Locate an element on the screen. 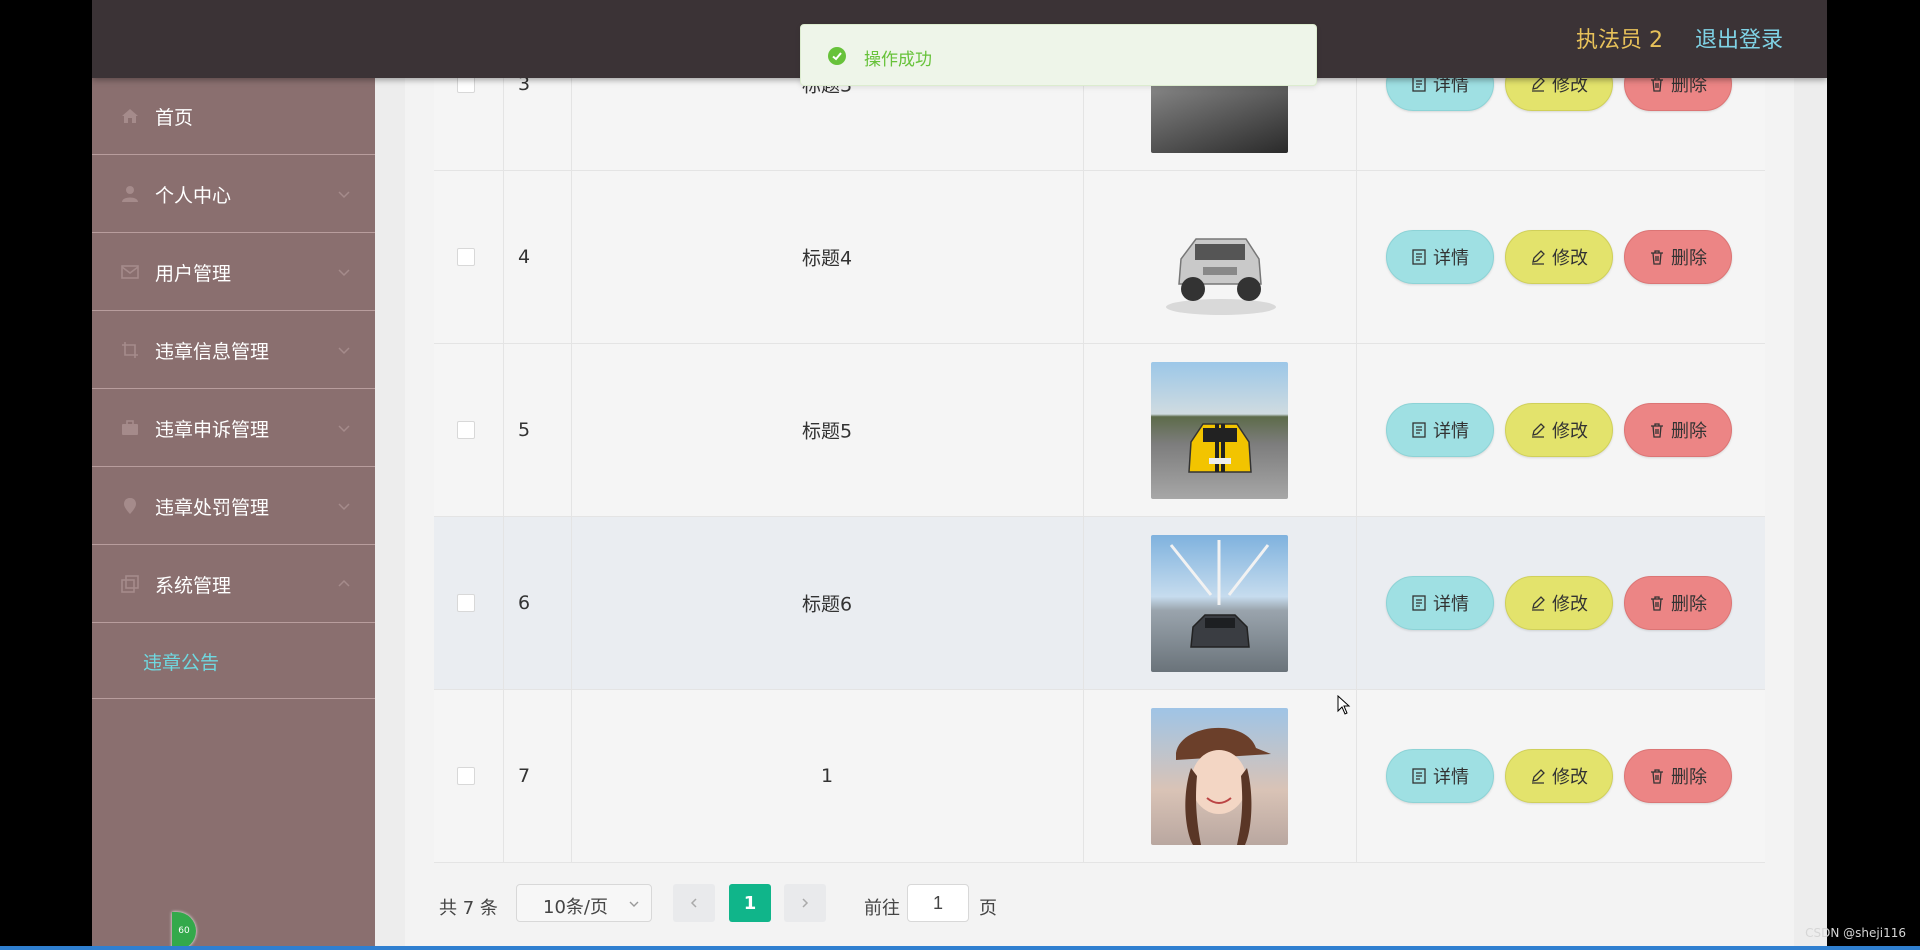  watermark: CSDN @sheji116 is located at coordinates (1855, 933).